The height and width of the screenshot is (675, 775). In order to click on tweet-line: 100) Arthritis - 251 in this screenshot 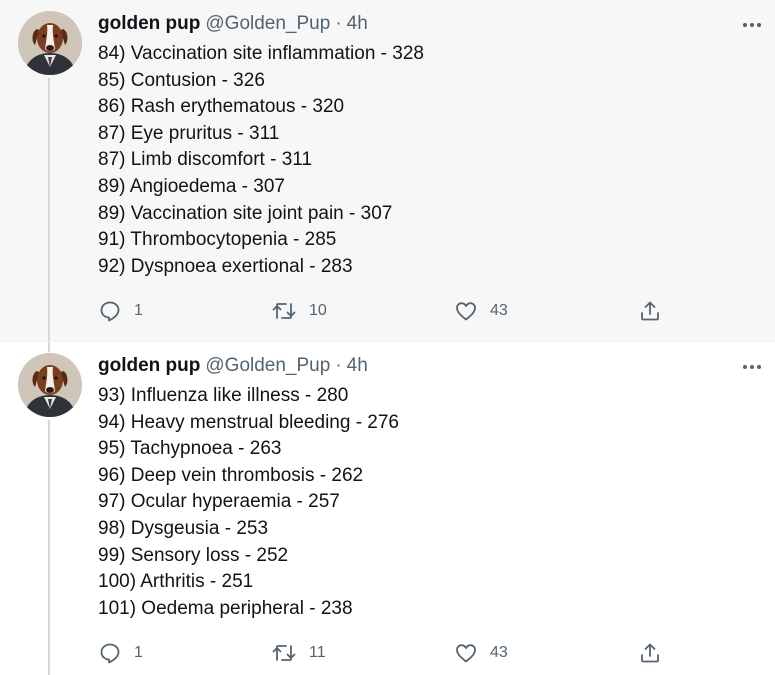, I will do `click(176, 582)`.